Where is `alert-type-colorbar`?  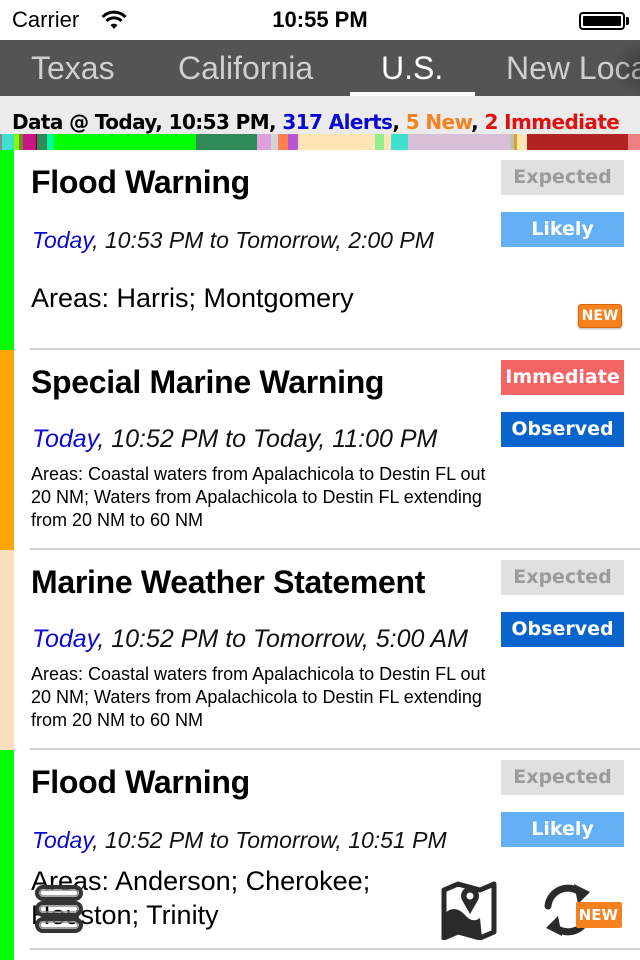 alert-type-colorbar is located at coordinates (320, 142).